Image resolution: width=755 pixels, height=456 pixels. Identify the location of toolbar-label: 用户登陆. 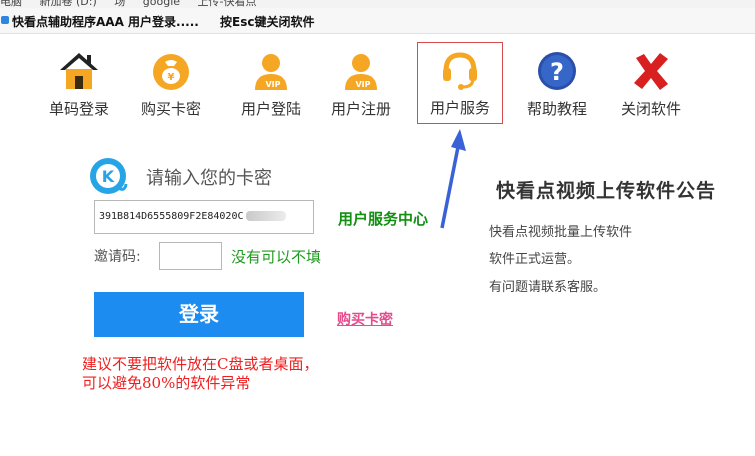
(270, 109).